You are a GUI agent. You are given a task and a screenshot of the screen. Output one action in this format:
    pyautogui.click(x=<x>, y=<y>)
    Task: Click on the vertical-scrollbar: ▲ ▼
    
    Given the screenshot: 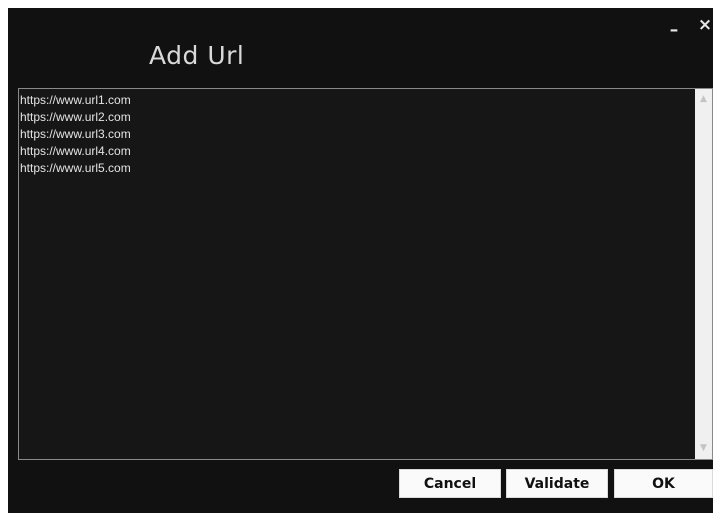 What is the action you would take?
    pyautogui.click(x=703, y=274)
    